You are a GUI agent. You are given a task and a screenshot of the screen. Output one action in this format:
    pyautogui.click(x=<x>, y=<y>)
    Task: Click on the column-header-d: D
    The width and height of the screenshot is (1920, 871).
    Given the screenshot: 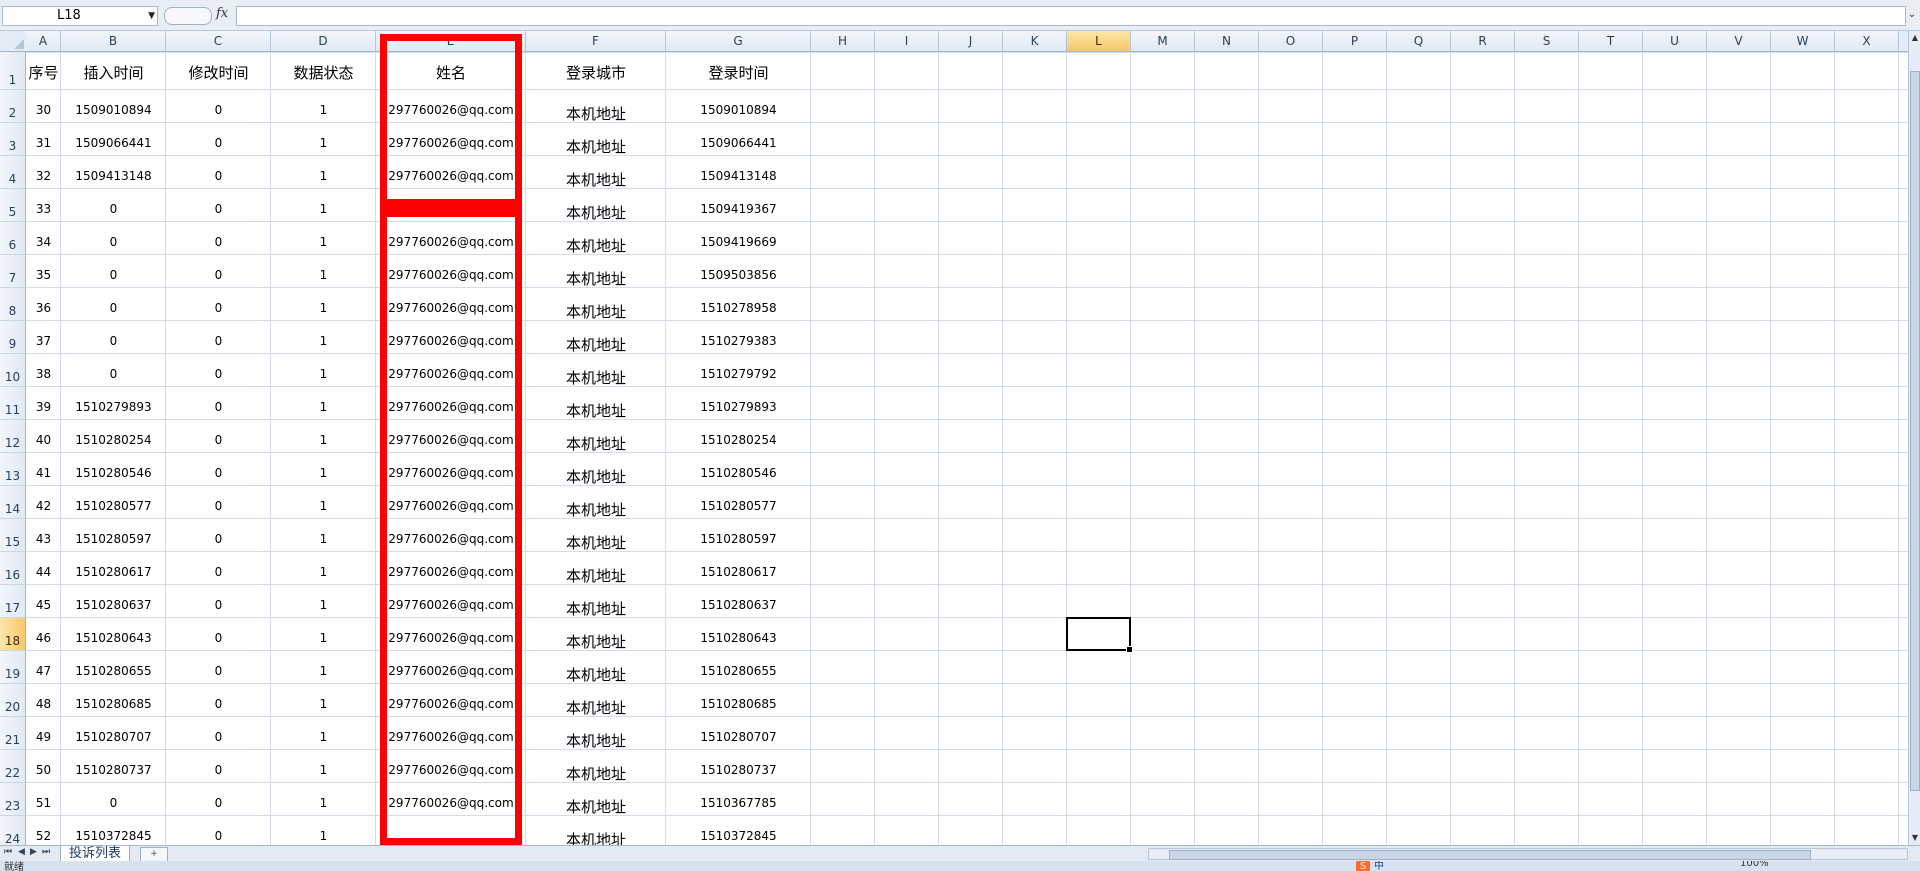 What is the action you would take?
    pyautogui.click(x=323, y=41)
    